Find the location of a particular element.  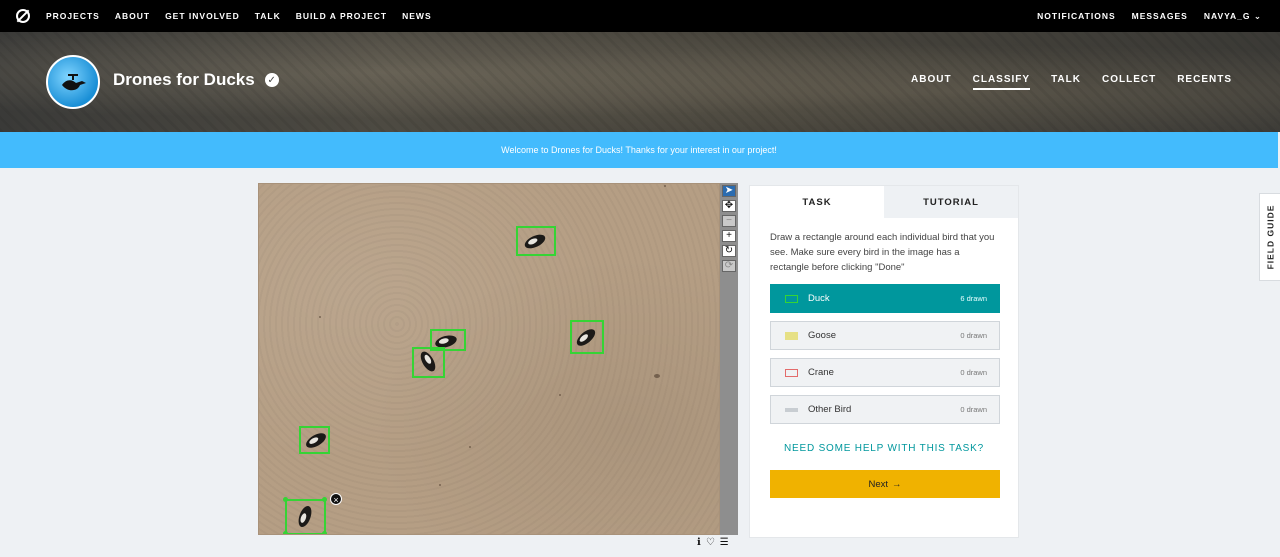

viewer-toolbar: ➤ ✥ − + ↻ ⟳ is located at coordinates (729, 359).